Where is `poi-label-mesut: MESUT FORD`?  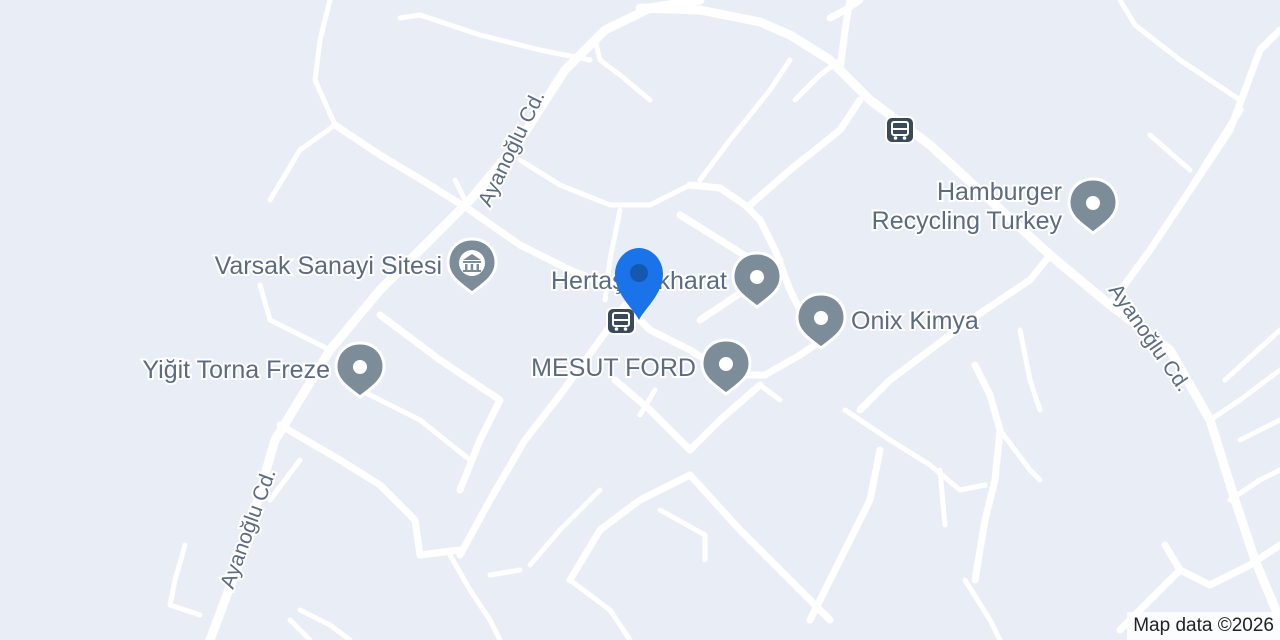
poi-label-mesut: MESUT FORD is located at coordinates (613, 368).